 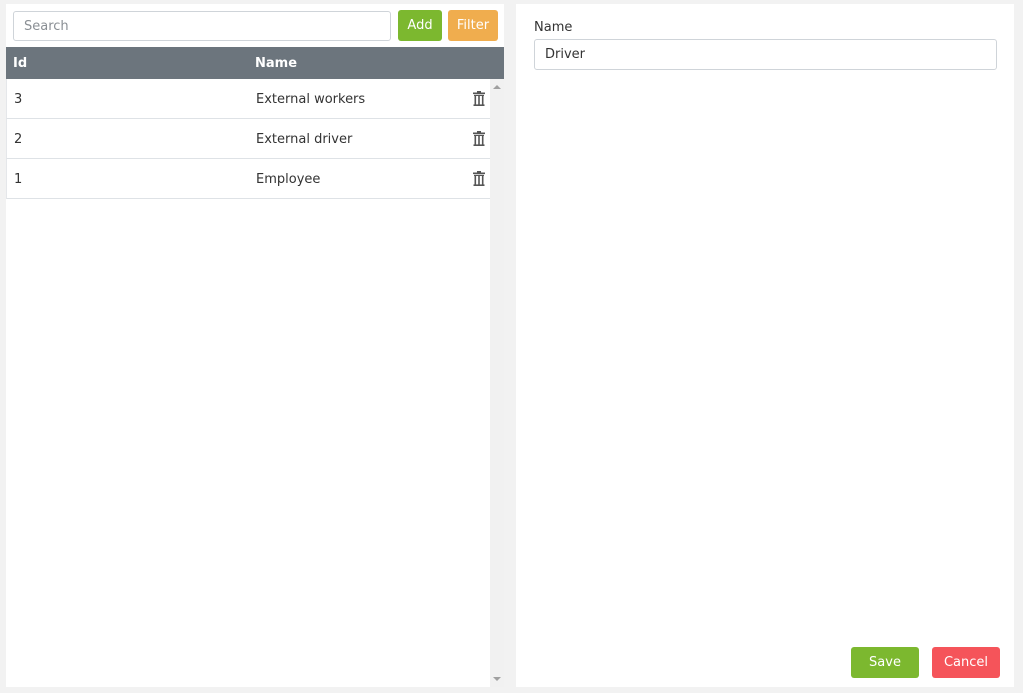 What do you see at coordinates (248, 139) in the screenshot?
I see `table-row: 2 External driver` at bounding box center [248, 139].